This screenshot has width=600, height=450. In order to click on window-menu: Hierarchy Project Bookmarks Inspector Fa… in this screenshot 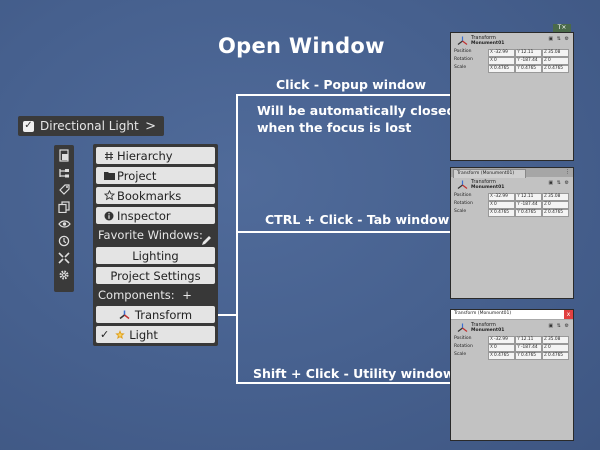, I will do `click(155, 245)`.